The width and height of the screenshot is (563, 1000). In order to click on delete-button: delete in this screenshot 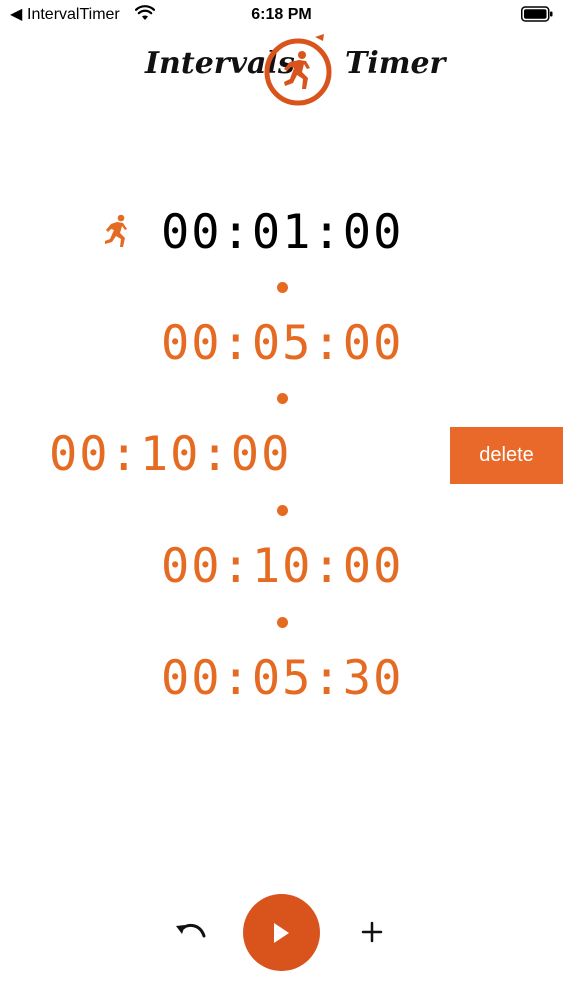, I will do `click(506, 455)`.